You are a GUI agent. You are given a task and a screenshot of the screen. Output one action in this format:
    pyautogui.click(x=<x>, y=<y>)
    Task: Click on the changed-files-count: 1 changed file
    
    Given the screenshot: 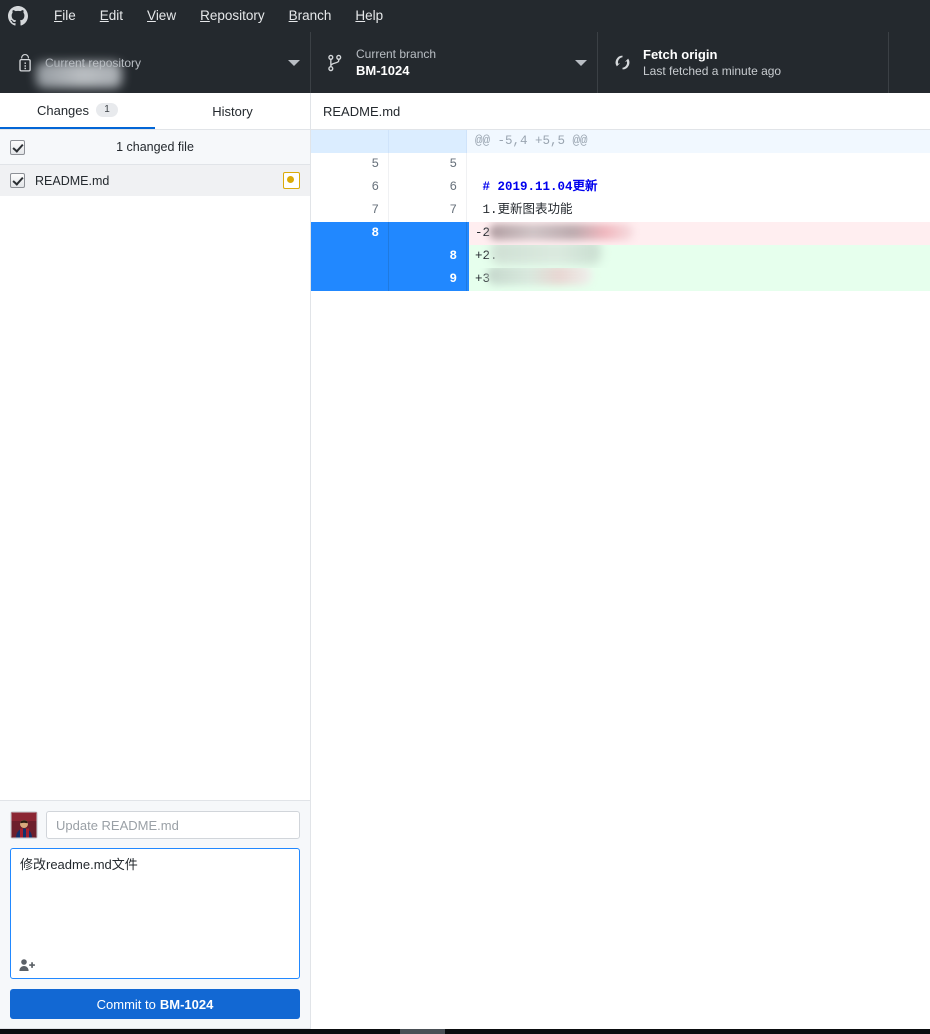 What is the action you would take?
    pyautogui.click(x=155, y=147)
    